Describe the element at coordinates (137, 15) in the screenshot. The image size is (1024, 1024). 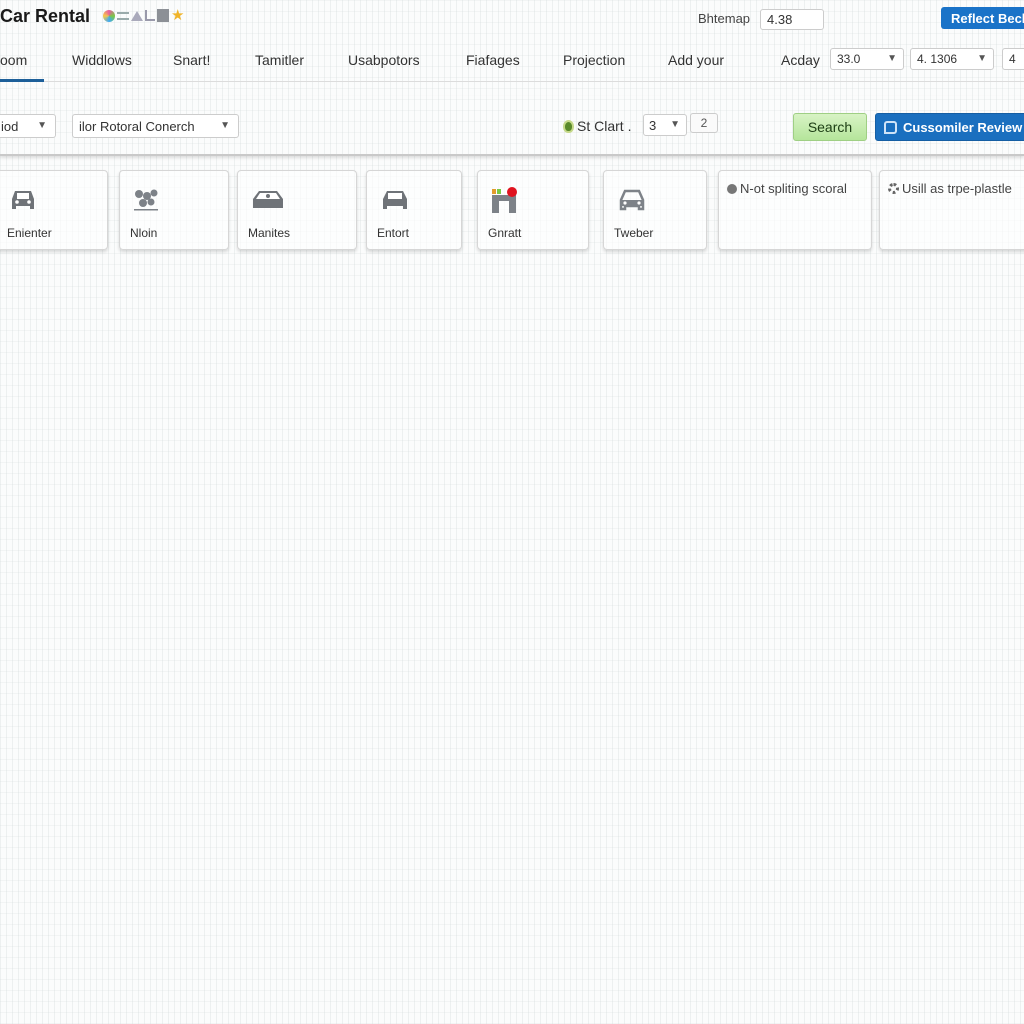
I see `triangle-icon` at that location.